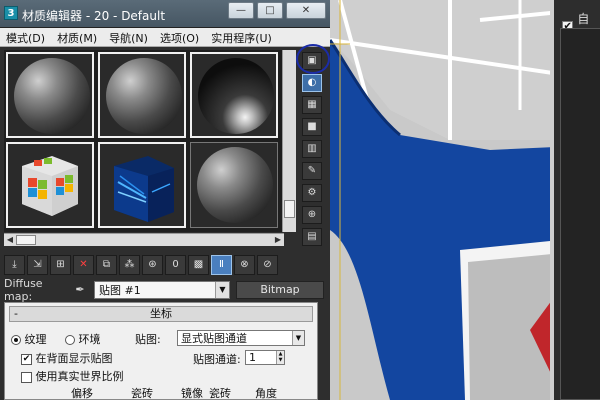 This screenshot has width=600, height=400. Describe the element at coordinates (120, 290) in the screenshot. I see `map-name-value: 贴图 #1` at that location.